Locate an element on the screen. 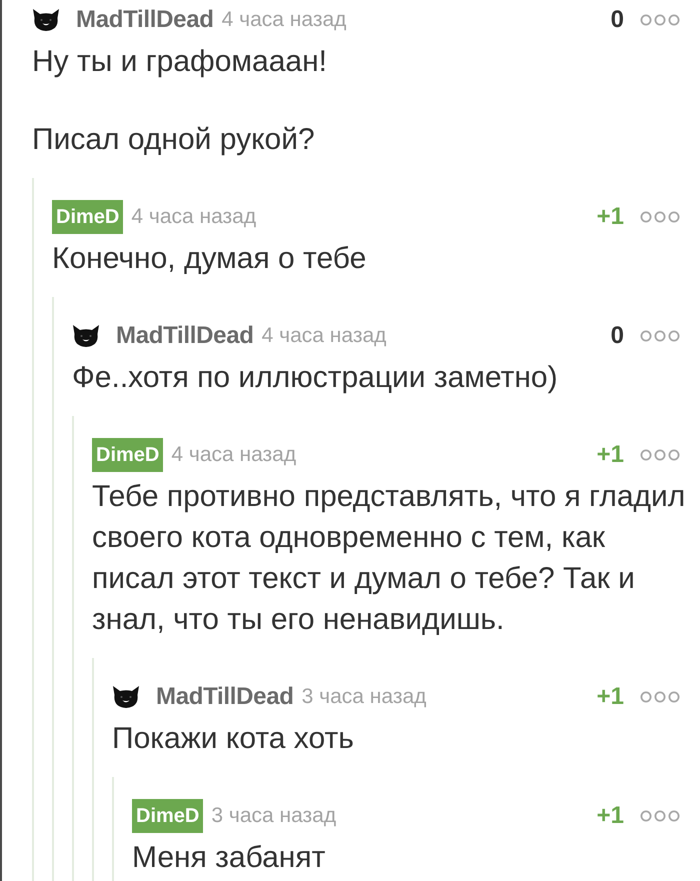 The height and width of the screenshot is (881, 700). comment-text: Ну ты и графомааан! is located at coordinates (180, 62).